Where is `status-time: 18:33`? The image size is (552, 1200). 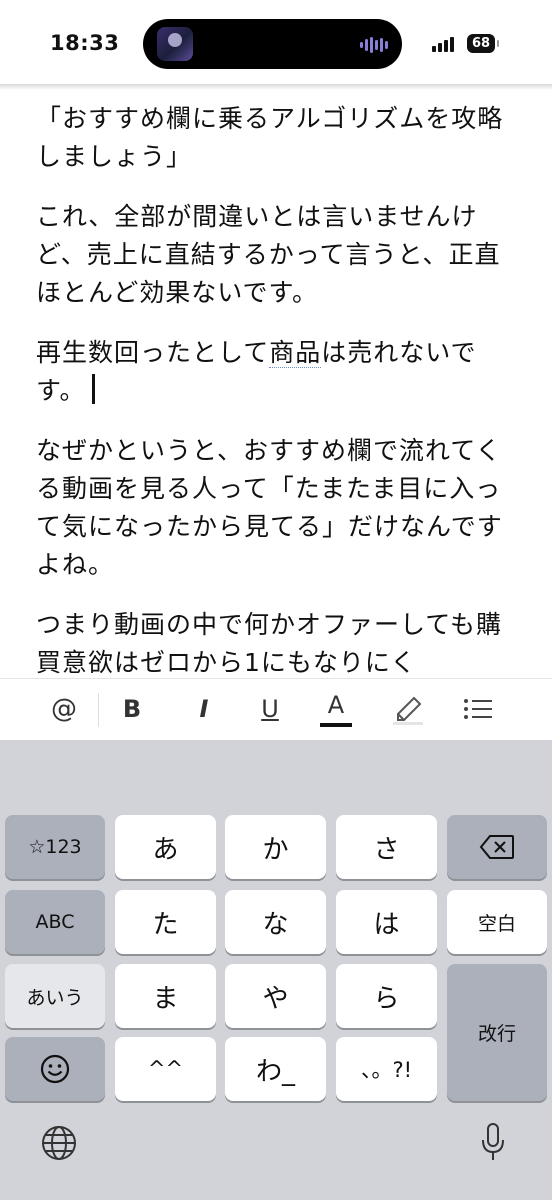
status-time: 18:33 is located at coordinates (85, 43).